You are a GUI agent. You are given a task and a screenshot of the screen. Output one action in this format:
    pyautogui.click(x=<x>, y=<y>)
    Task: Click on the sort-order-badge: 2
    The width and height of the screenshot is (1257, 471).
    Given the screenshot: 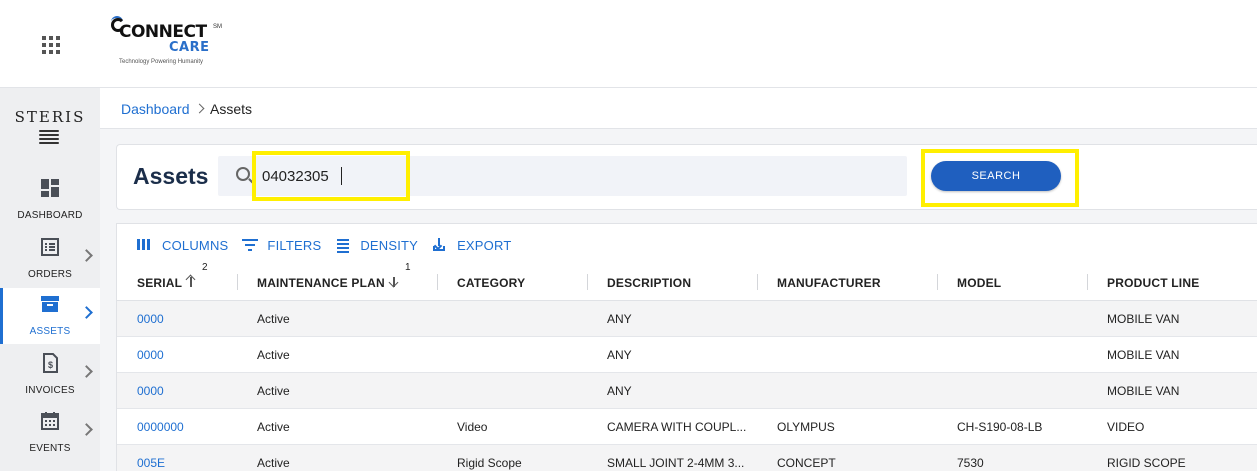 What is the action you would take?
    pyautogui.click(x=205, y=267)
    